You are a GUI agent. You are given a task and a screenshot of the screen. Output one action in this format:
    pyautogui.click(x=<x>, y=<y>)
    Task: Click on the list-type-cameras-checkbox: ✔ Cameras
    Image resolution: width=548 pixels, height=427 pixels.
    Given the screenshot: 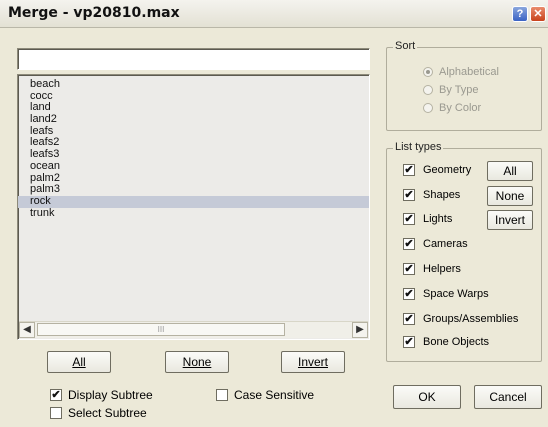 What is the action you would take?
    pyautogui.click(x=435, y=244)
    